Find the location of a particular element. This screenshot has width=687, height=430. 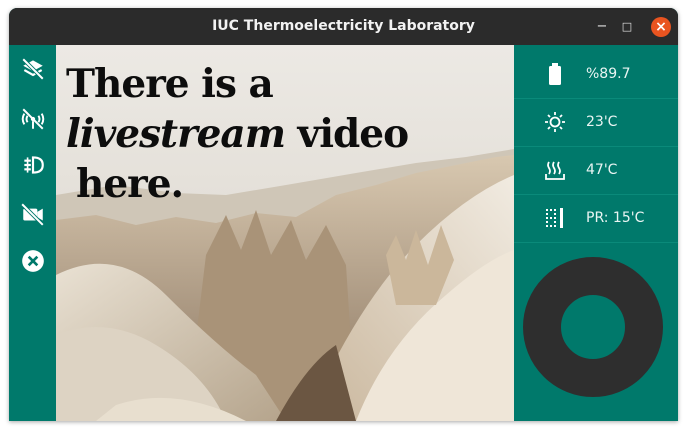

battery-reading: %89.7 is located at coordinates (596, 75).